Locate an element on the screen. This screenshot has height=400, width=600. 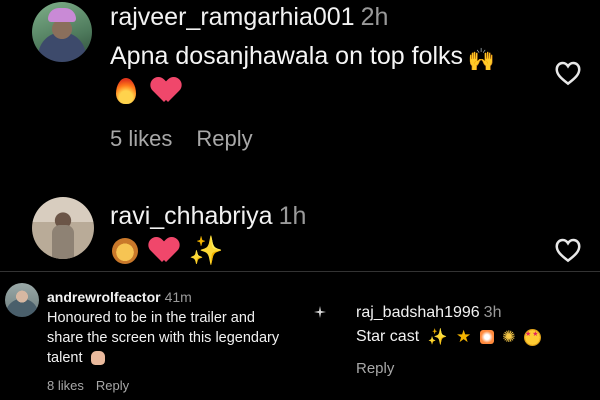
comment-meta: Reply is located at coordinates (375, 368).